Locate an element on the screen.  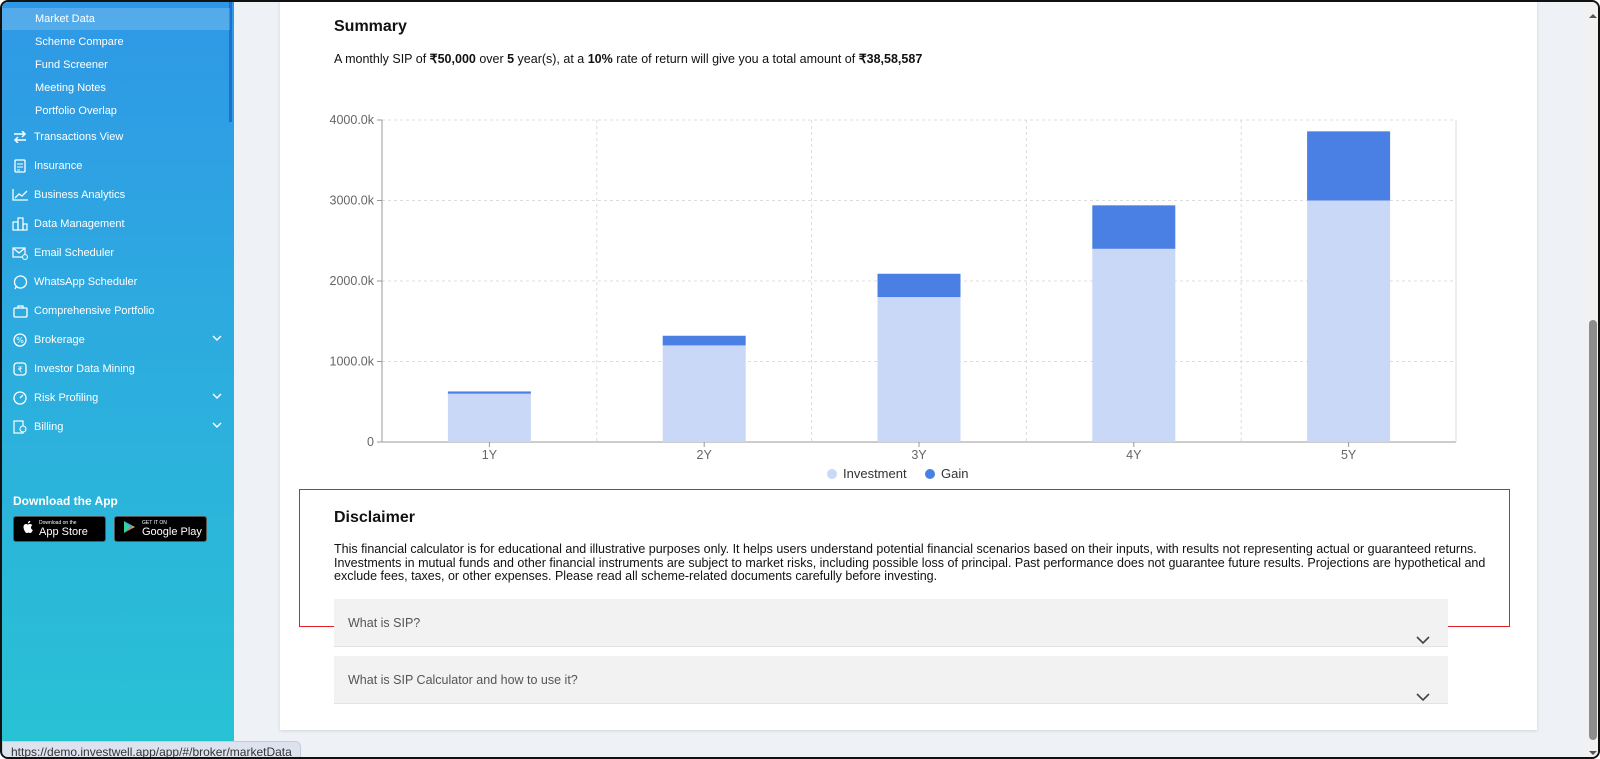
faq-item-what-is-sip: What is SIP? is located at coordinates (891, 623).